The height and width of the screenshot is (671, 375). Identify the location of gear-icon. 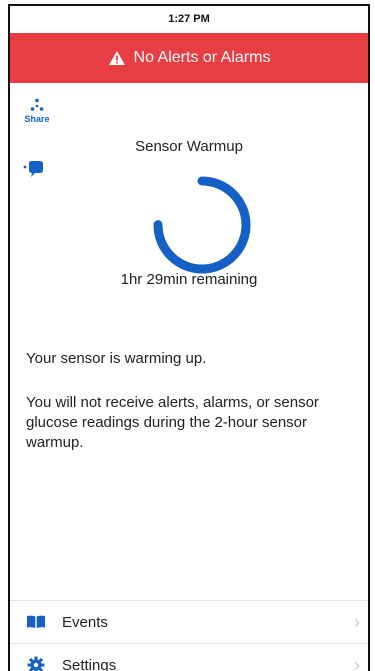
(36, 663).